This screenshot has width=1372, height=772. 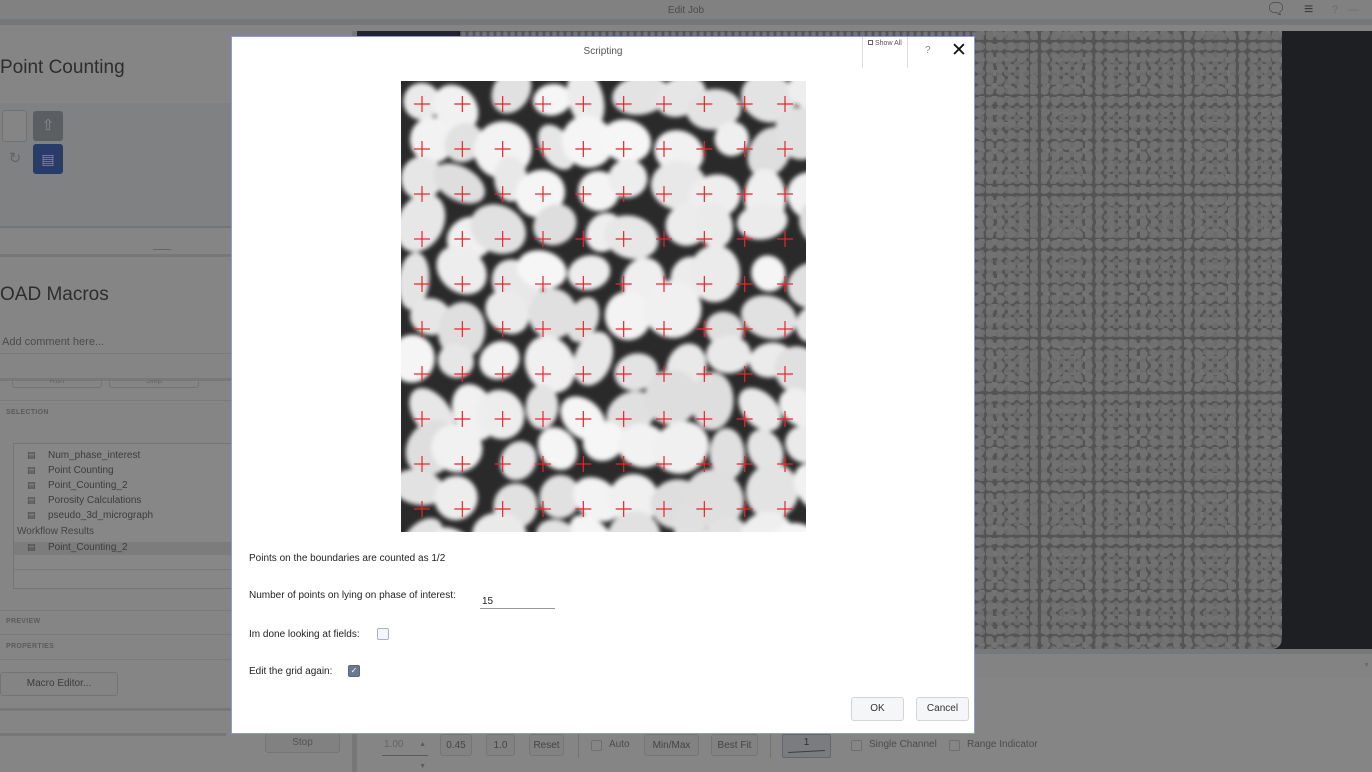 I want to click on help-button: ?, so click(x=928, y=50).